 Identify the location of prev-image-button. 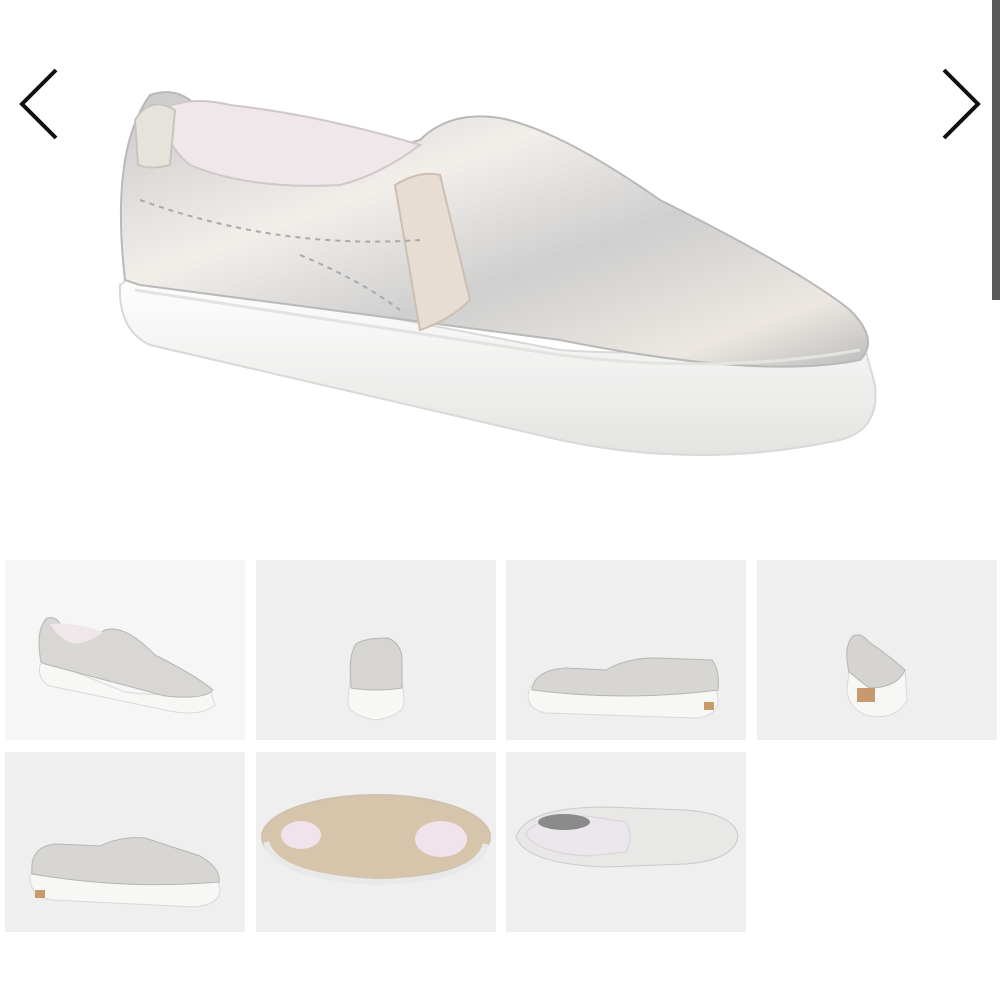
(41, 104).